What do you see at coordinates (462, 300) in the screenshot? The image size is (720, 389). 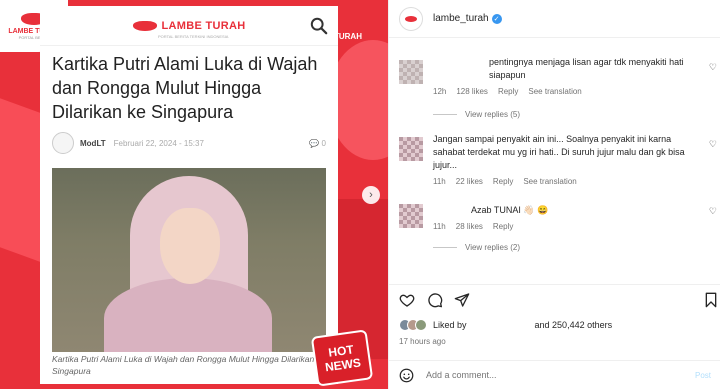 I see `share-icon` at bounding box center [462, 300].